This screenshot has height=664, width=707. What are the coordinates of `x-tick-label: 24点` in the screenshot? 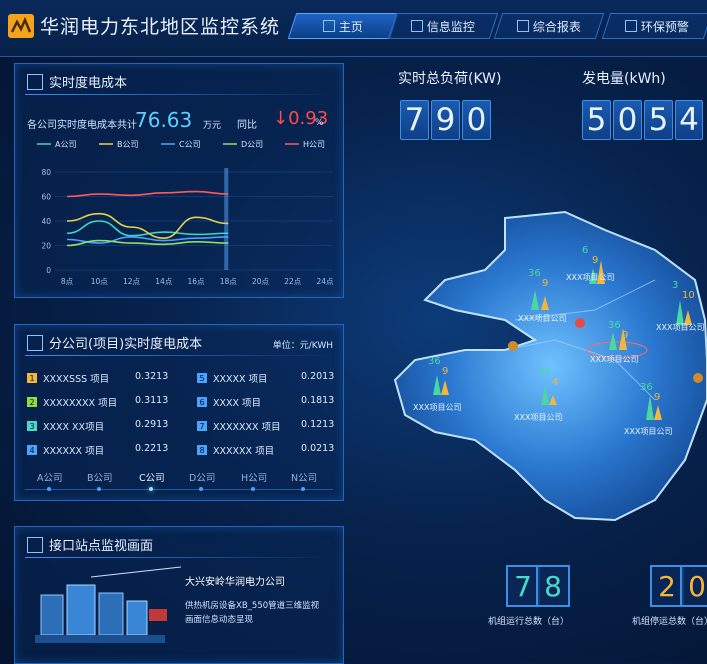 It's located at (325, 281).